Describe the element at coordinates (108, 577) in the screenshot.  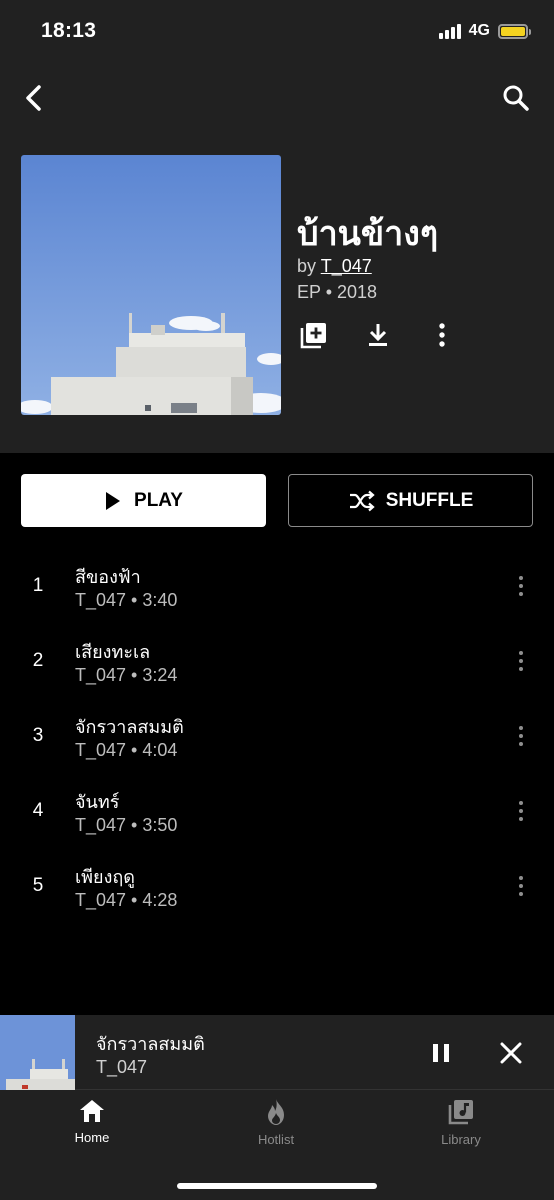
I see `track-title: สีของฟ้า` at that location.